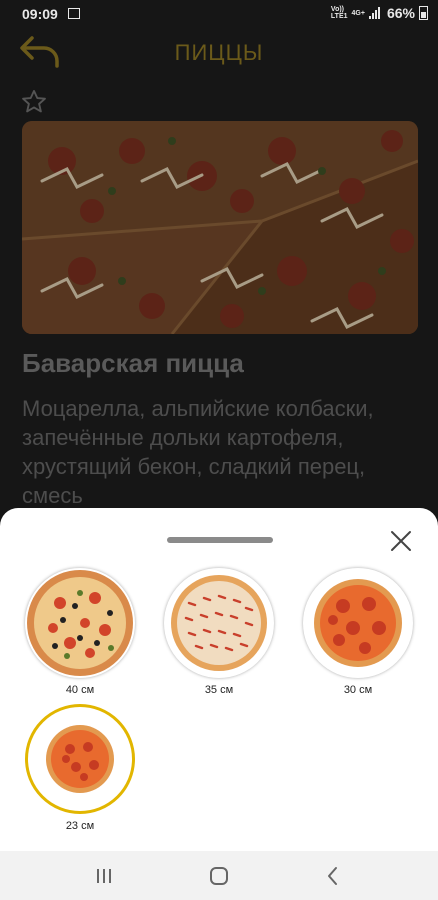  I want to click on lte-label: LTE1, so click(339, 16).